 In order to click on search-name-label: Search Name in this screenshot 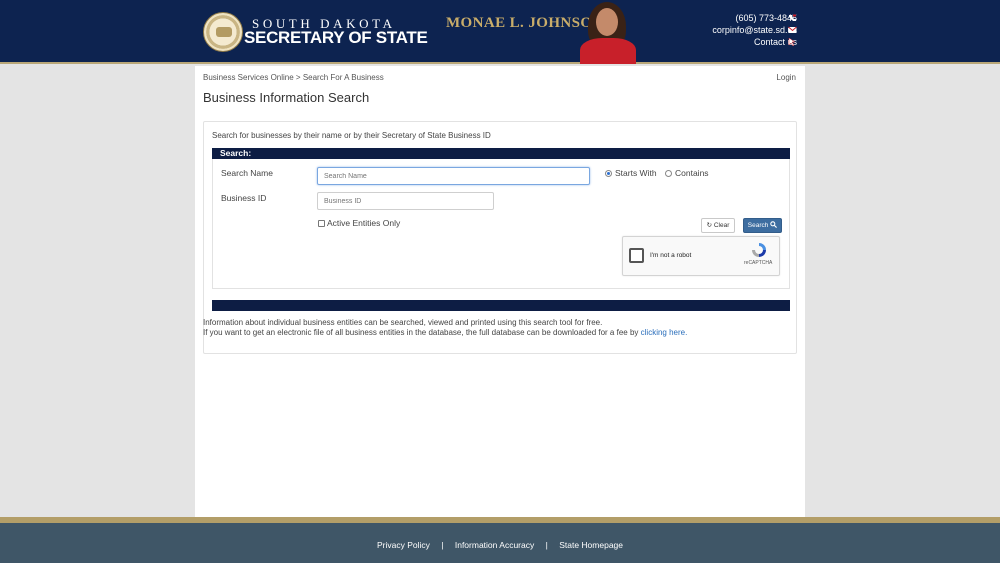, I will do `click(247, 173)`.